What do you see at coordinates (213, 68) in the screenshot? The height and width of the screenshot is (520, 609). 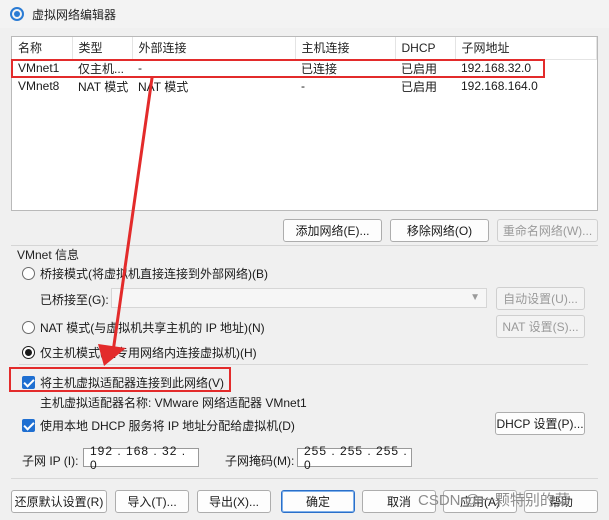 I see `cell-external: -` at bounding box center [213, 68].